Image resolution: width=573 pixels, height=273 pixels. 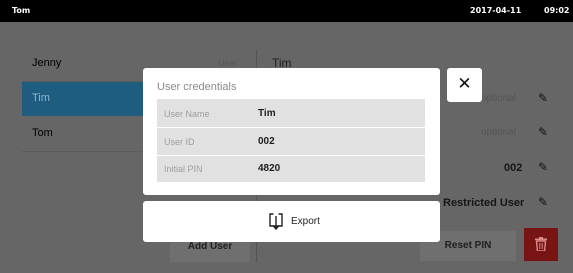 What do you see at coordinates (269, 168) in the screenshot?
I see `credentials-value: 4820` at bounding box center [269, 168].